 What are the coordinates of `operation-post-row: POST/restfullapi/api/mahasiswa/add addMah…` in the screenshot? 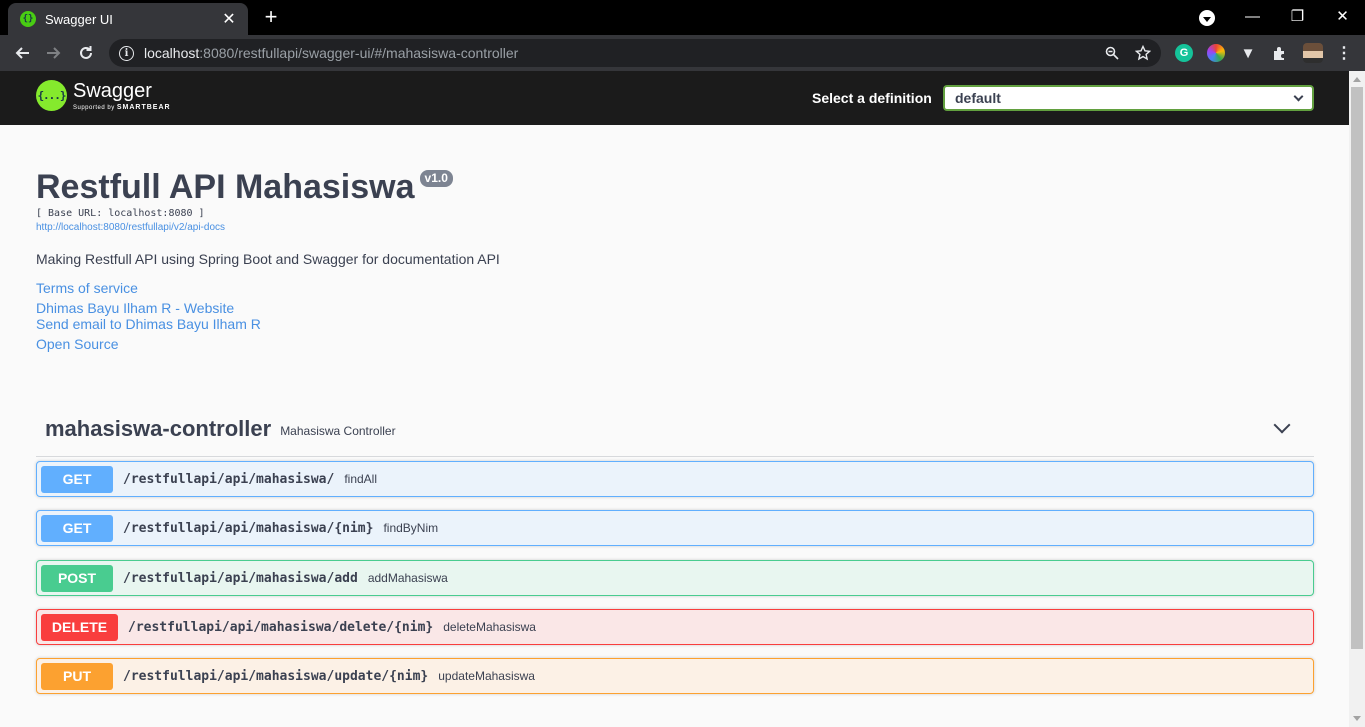 It's located at (675, 578).